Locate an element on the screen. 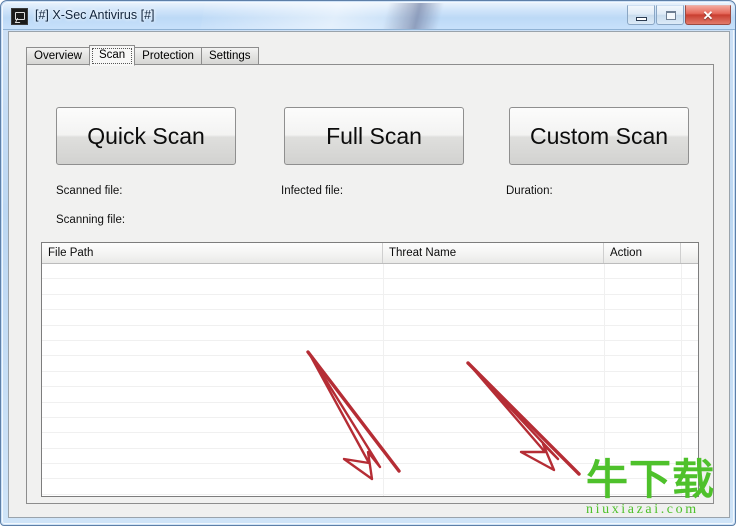 The image size is (736, 526). column-header-file-path: File Path is located at coordinates (212, 253).